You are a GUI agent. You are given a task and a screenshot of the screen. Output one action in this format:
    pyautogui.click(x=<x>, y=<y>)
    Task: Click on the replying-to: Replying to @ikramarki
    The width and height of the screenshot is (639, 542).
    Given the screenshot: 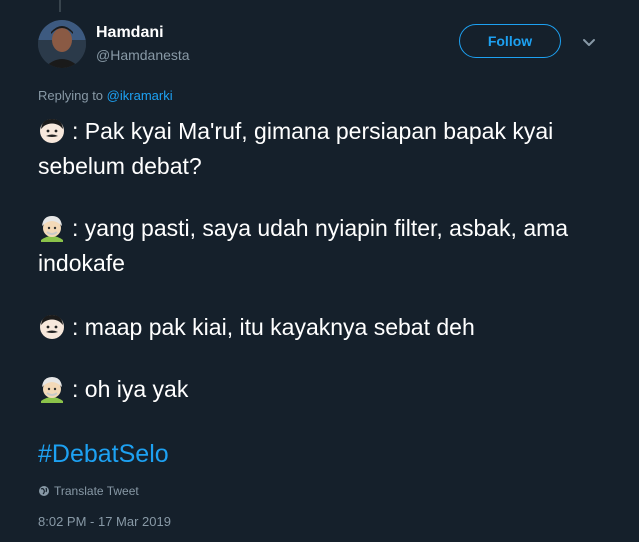 What is the action you would take?
    pyautogui.click(x=105, y=95)
    